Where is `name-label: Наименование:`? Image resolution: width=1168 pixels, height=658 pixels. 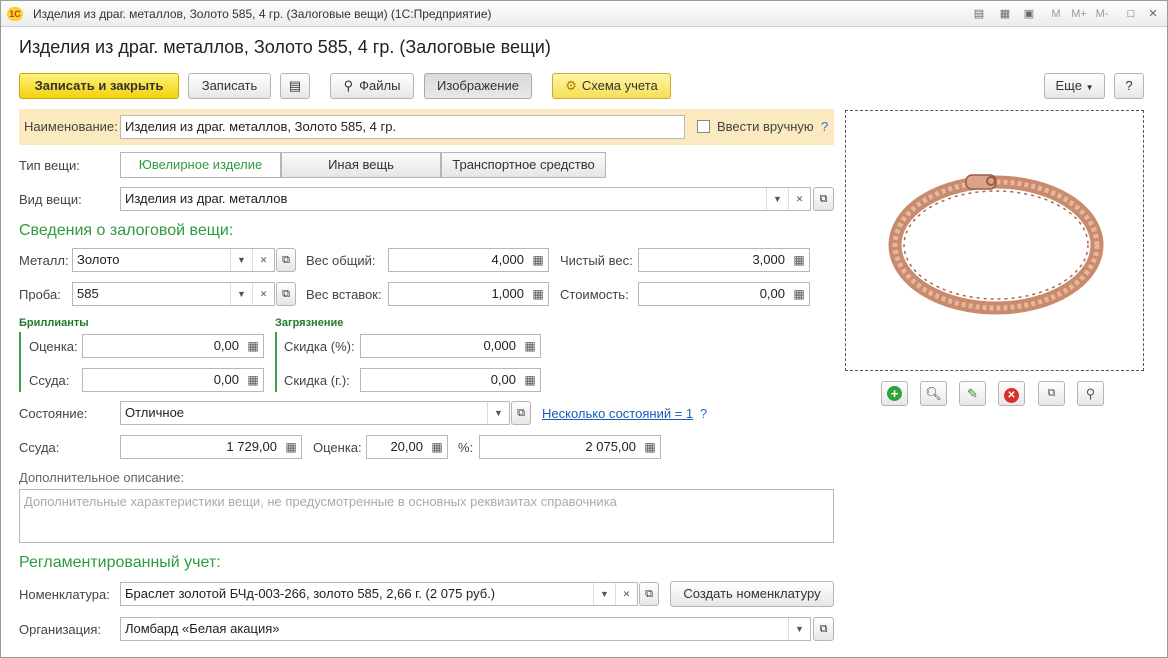
name-label: Наименование: is located at coordinates (71, 126).